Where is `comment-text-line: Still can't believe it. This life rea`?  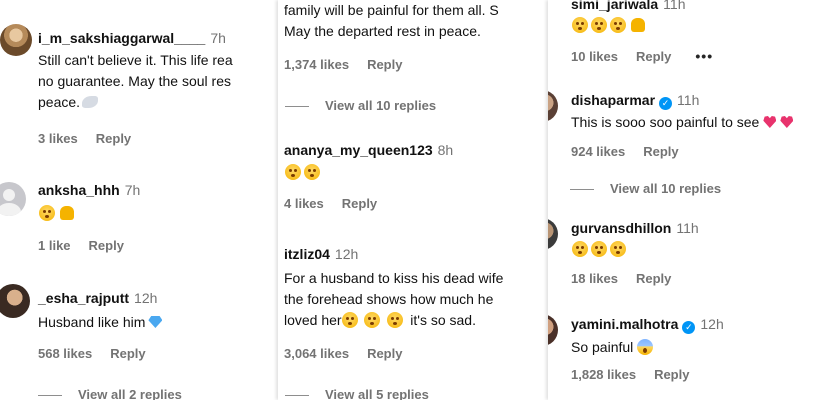 comment-text-line: Still can't believe it. This life rea is located at coordinates (135, 60).